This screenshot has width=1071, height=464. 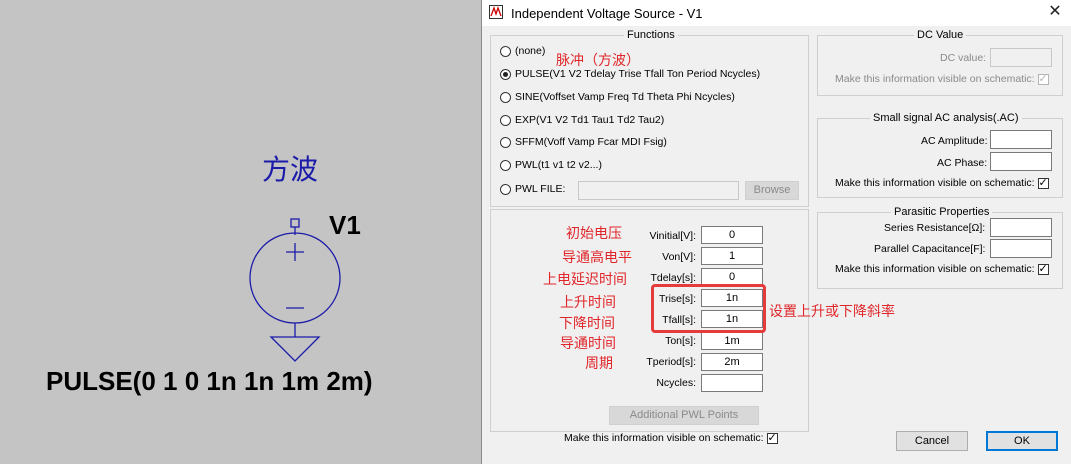 I want to click on schematic-label-square-wave: 方波, so click(x=290, y=168).